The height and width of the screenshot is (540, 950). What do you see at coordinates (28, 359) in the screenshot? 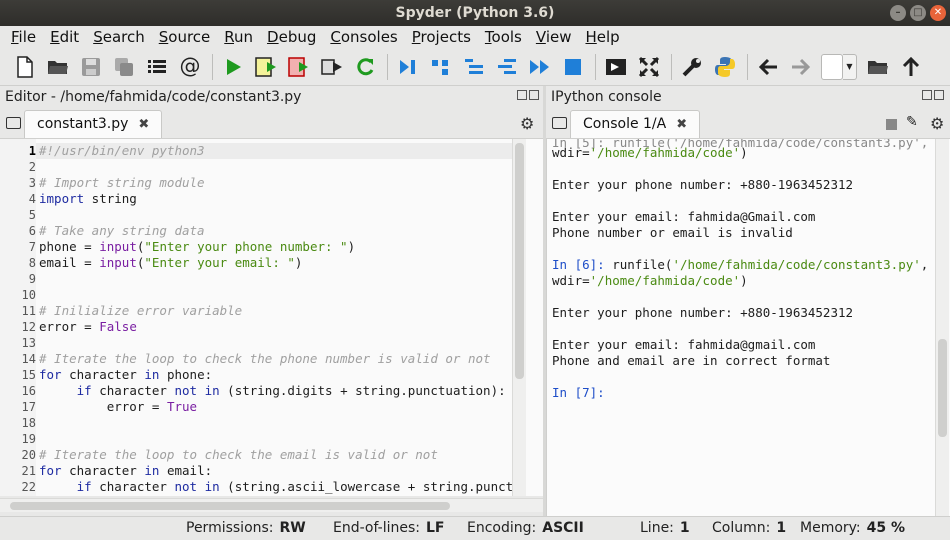
I see `line-number: 14` at bounding box center [28, 359].